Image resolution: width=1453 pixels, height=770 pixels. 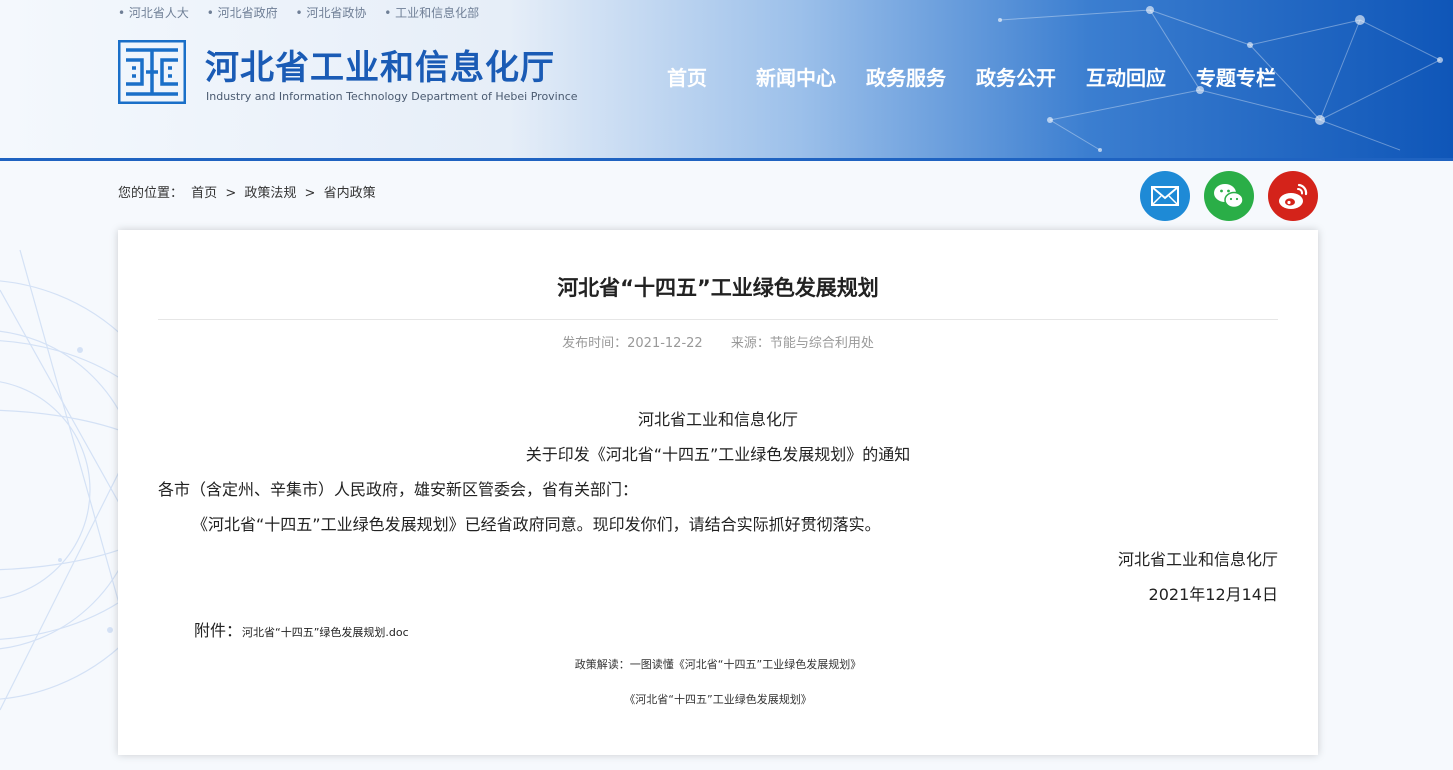 I want to click on top-link-government: • 河北省政府, so click(x=242, y=13).